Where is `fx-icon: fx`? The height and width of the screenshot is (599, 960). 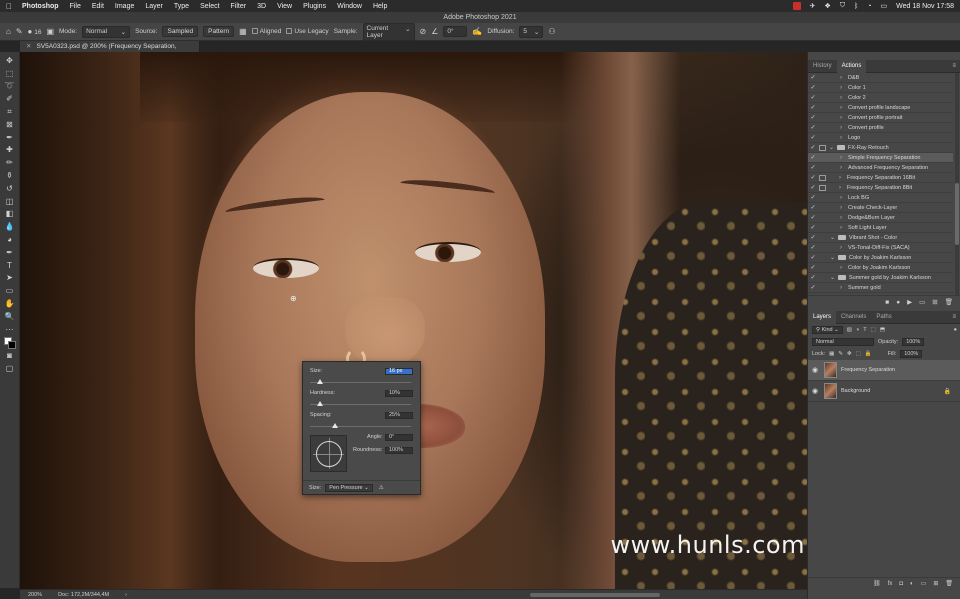
fx-icon: fx is located at coordinates (890, 584).